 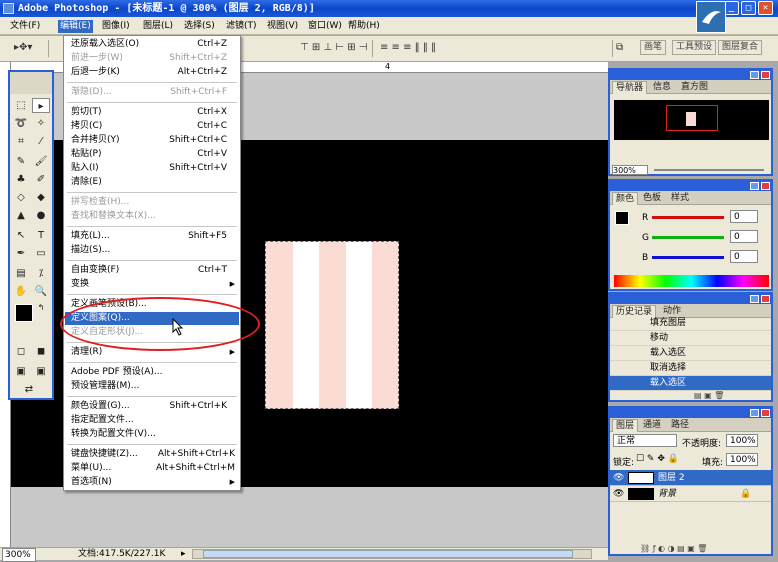 I want to click on view-box, so click(x=692, y=118).